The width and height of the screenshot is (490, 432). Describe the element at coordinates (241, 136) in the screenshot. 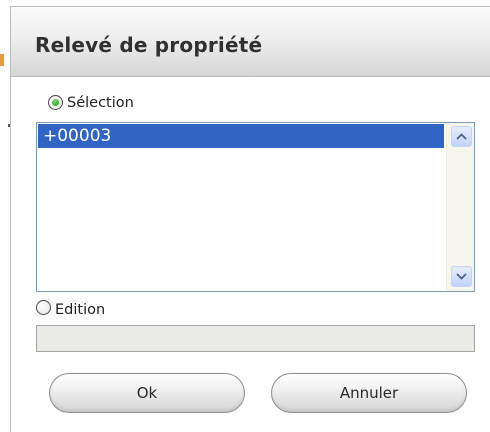

I see `list-item-selected: +00003` at that location.